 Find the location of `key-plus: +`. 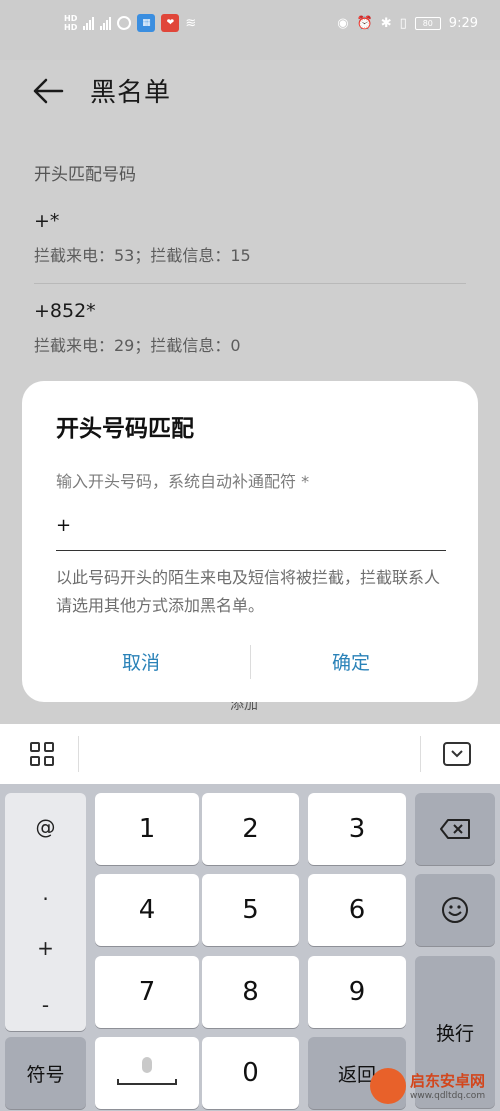

key-plus: + is located at coordinates (45, 948).